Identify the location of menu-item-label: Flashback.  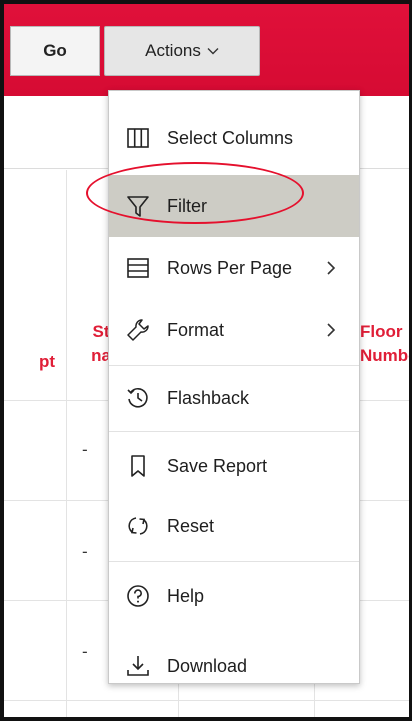
(208, 397).